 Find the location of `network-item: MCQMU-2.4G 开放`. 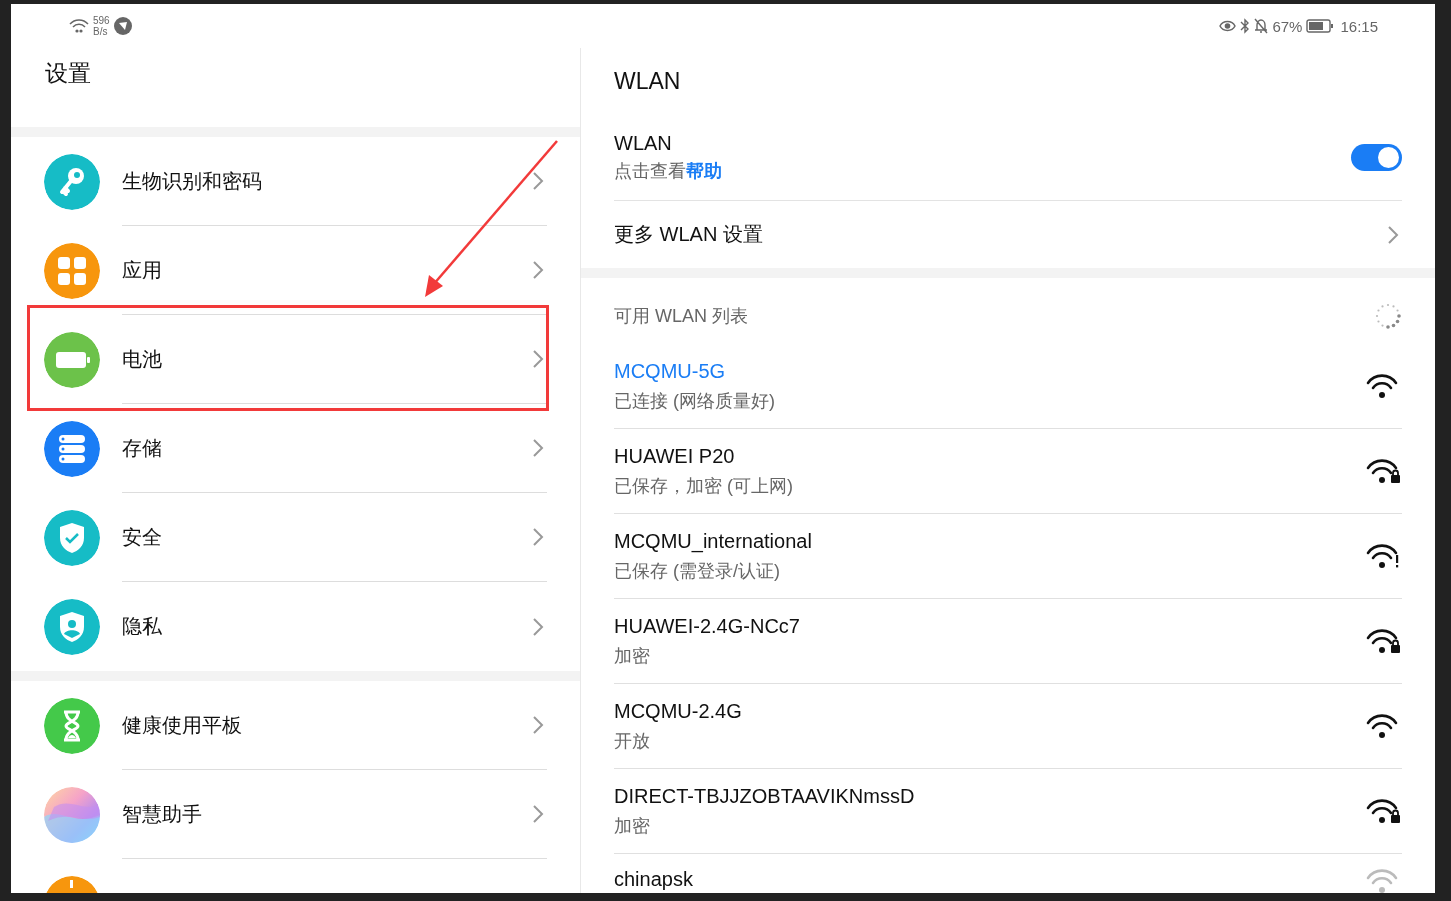

network-item: MCQMU-2.4G 开放 is located at coordinates (1008, 726).